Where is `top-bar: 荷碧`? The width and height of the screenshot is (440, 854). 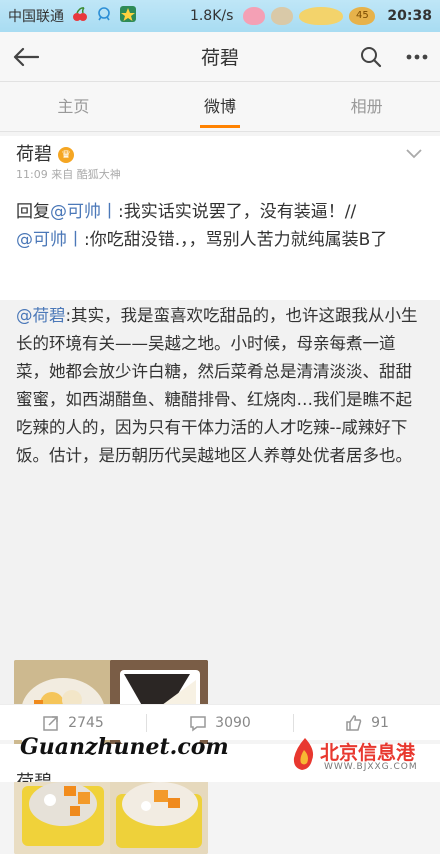
top-bar: 荷碧 is located at coordinates (220, 57).